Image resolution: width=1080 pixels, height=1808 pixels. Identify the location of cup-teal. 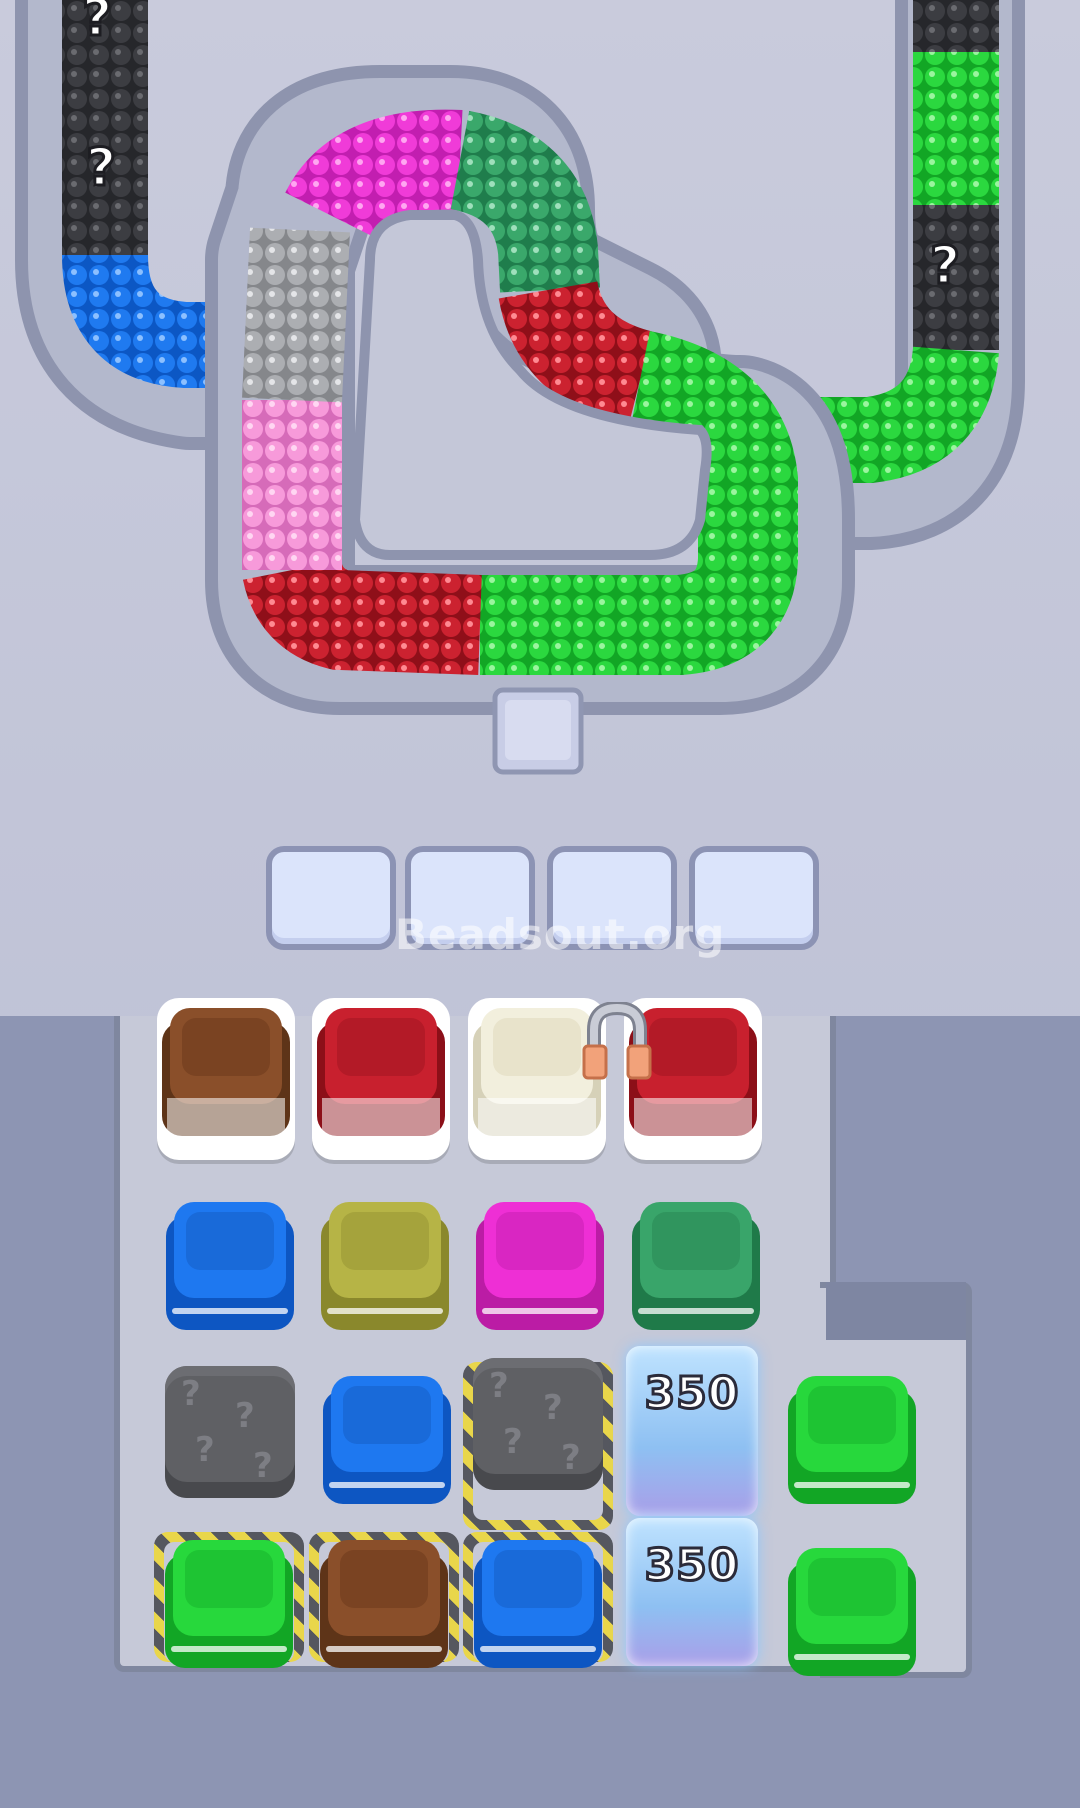
(696, 1267).